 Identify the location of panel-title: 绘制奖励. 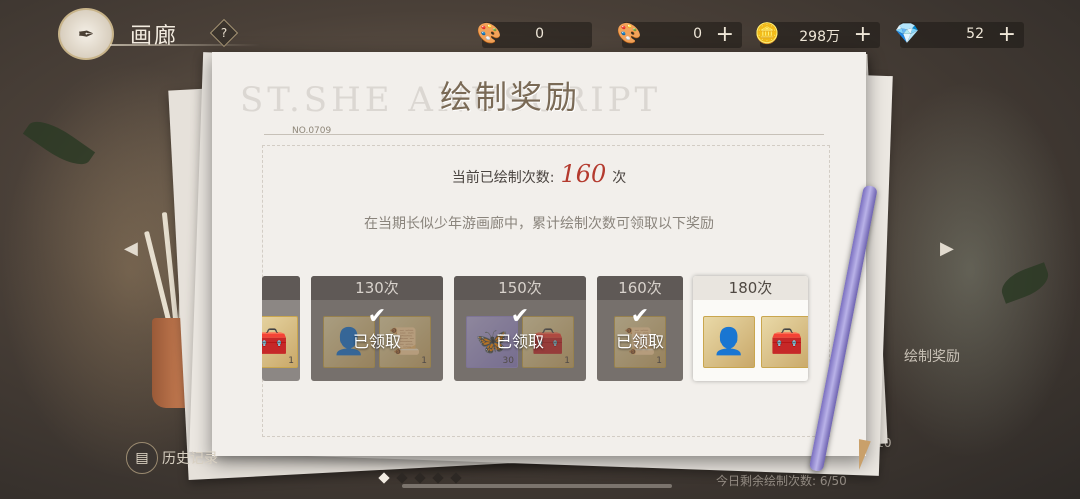
(510, 97).